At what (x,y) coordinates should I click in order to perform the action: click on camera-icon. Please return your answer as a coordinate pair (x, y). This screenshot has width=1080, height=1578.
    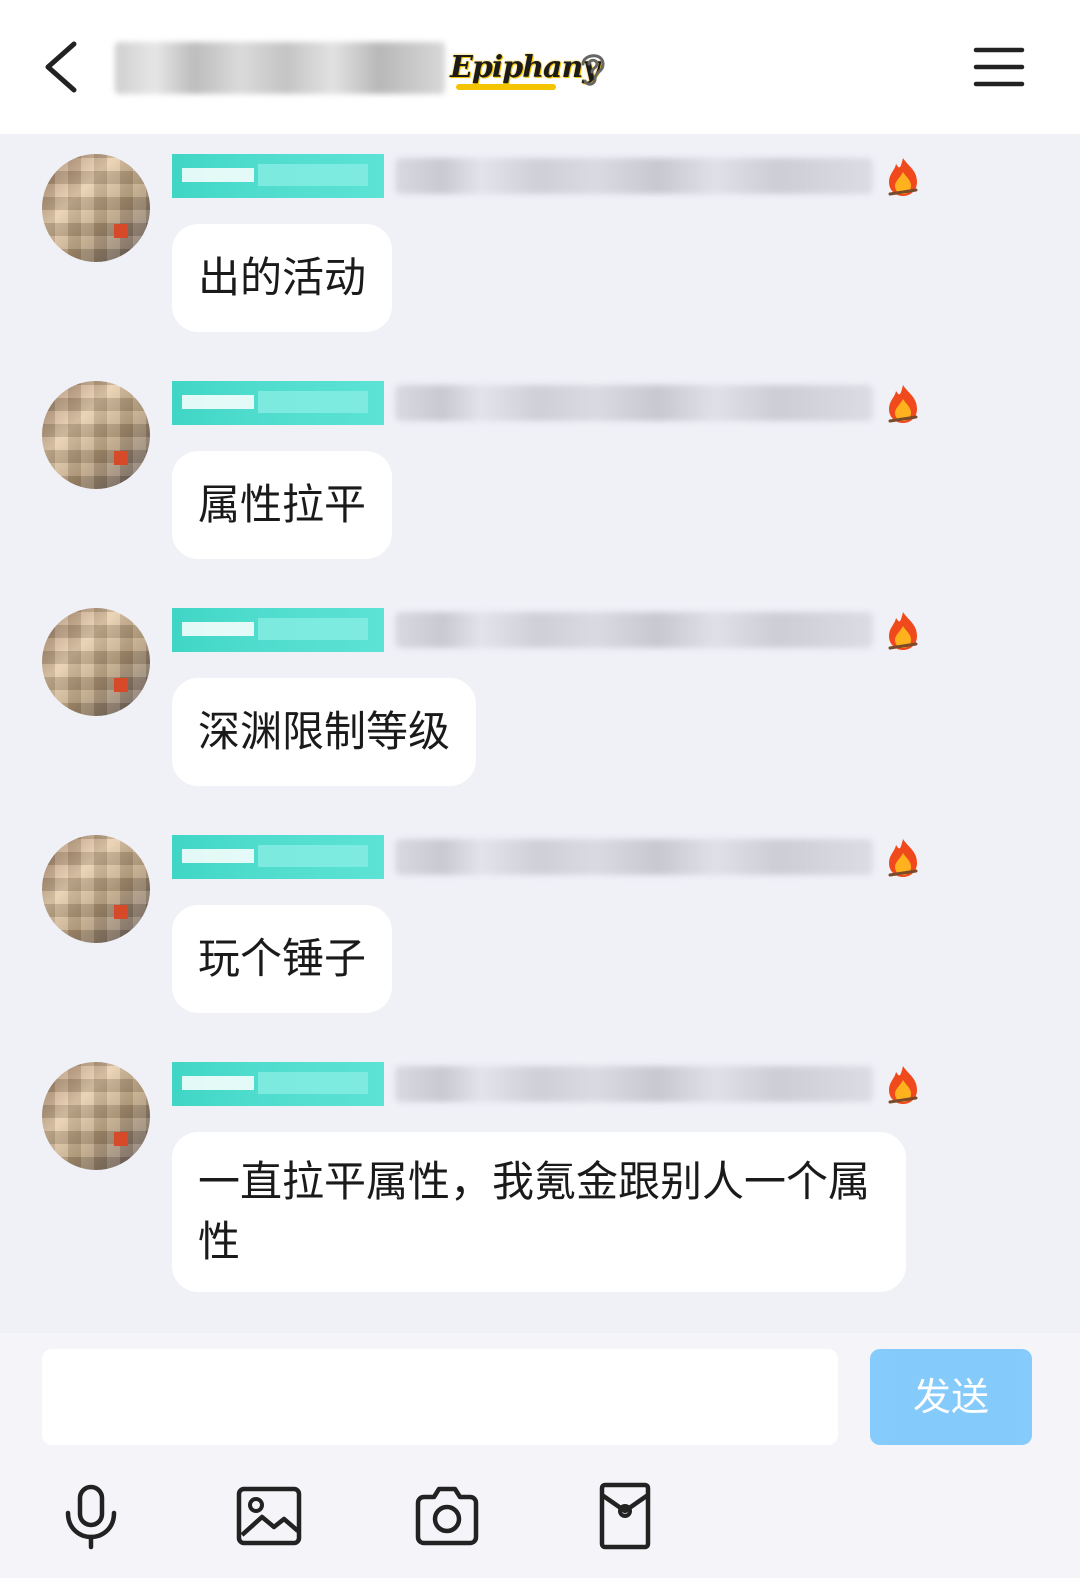
    Looking at the image, I should click on (447, 1516).